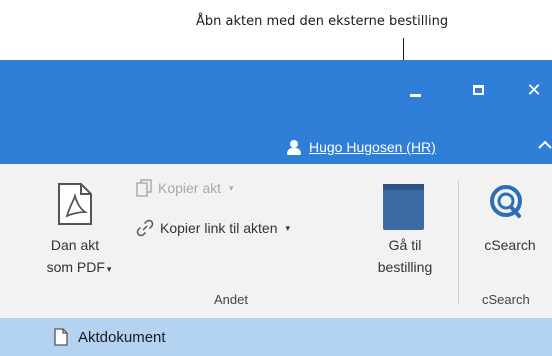 The image size is (552, 356). What do you see at coordinates (276, 337) in the screenshot?
I see `aktdokument-row: Aktdokument` at bounding box center [276, 337].